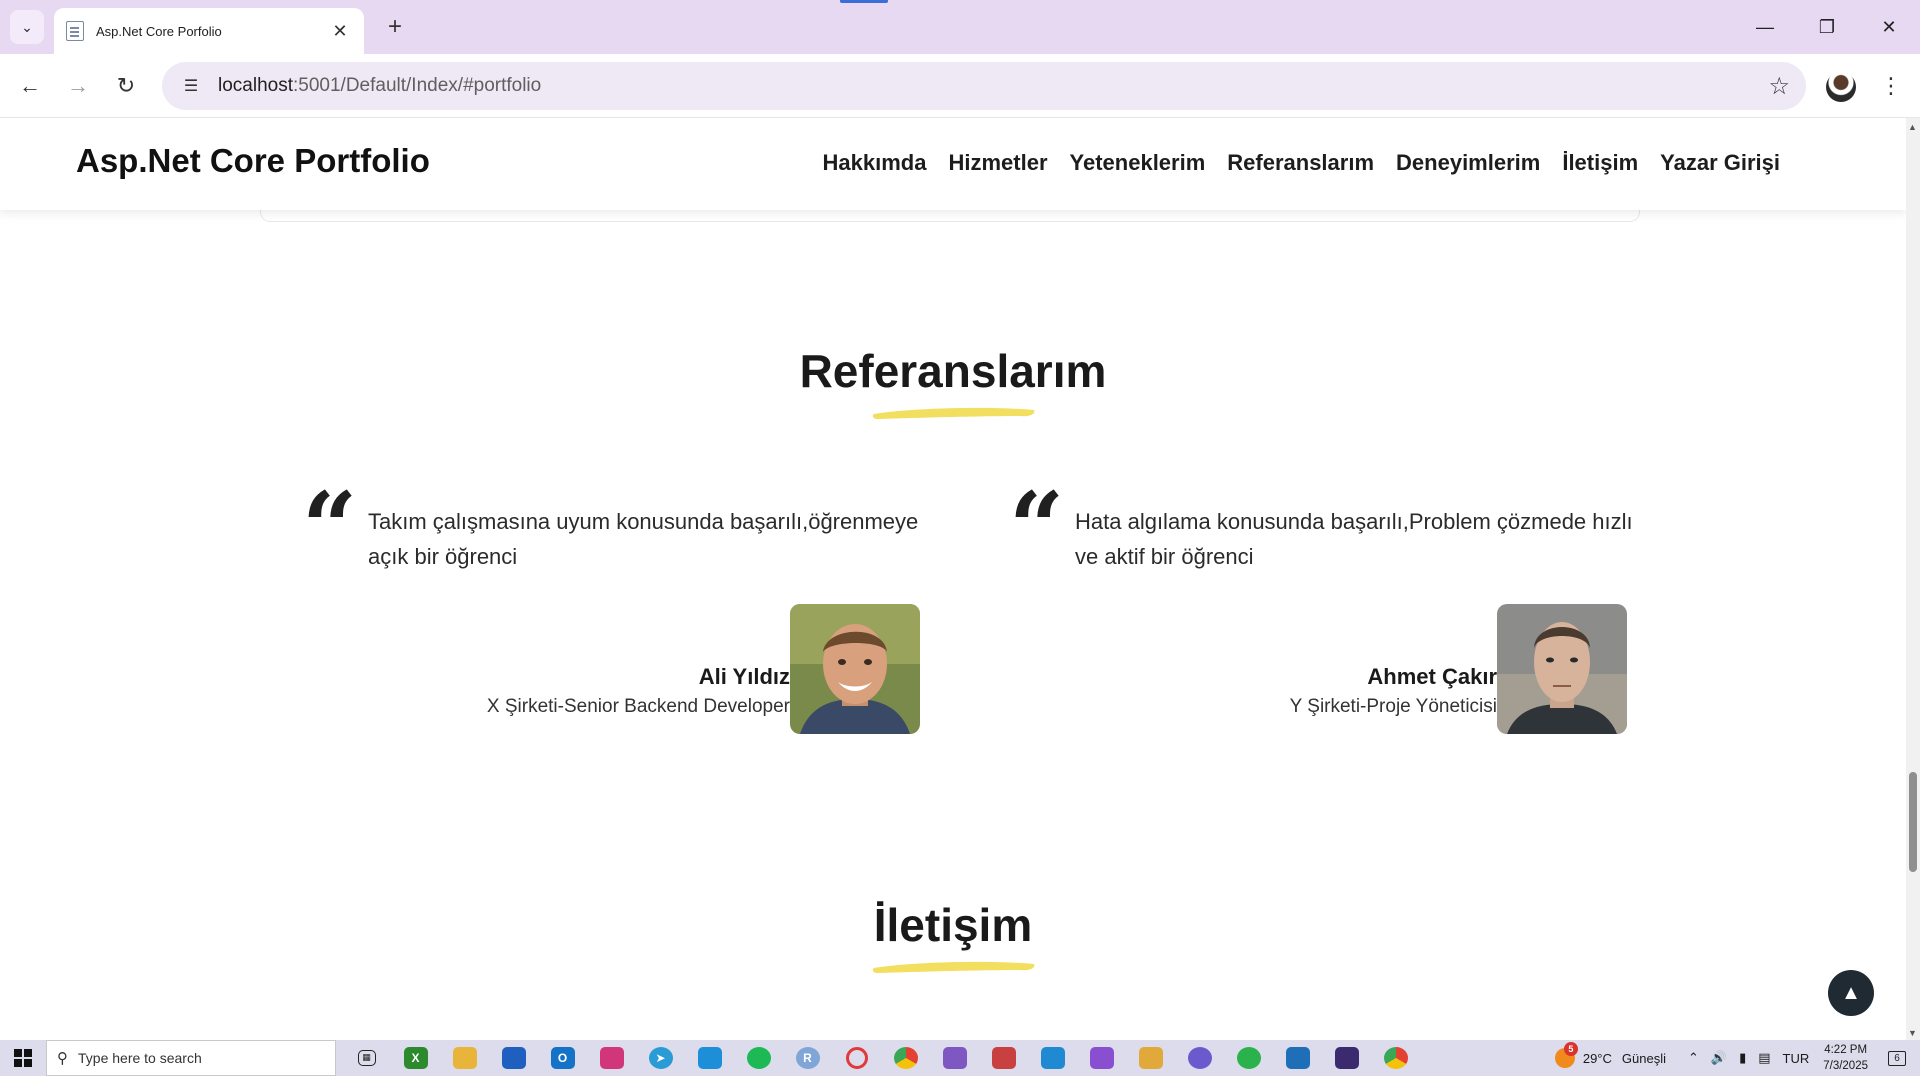  What do you see at coordinates (417, 85) in the screenshot?
I see `url-path: :5001/Default/Index/#portfolio` at bounding box center [417, 85].